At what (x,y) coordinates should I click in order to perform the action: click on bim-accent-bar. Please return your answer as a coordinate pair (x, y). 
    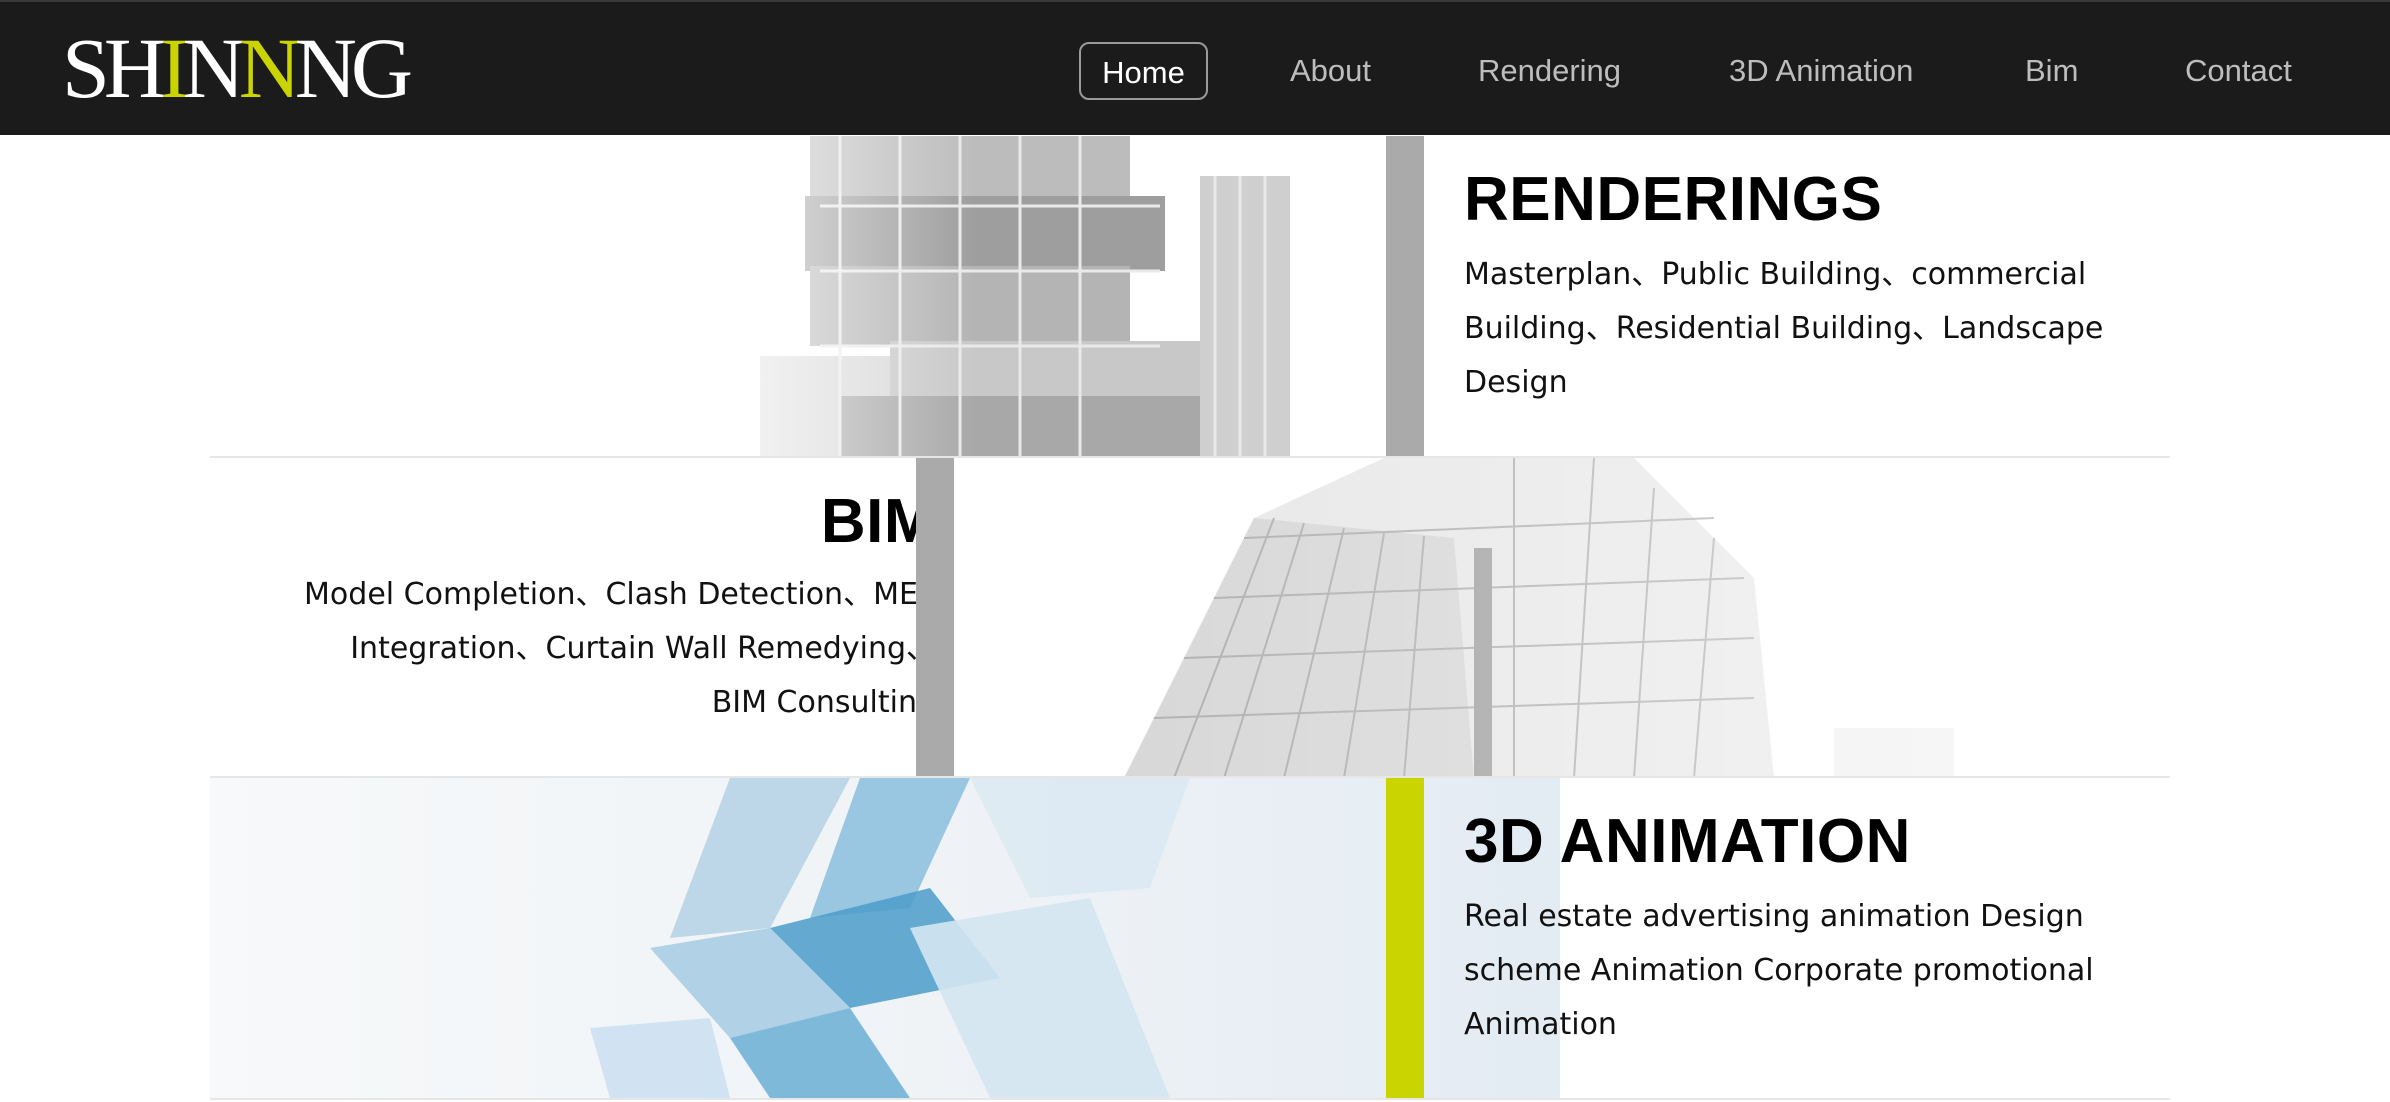
    Looking at the image, I should click on (935, 618).